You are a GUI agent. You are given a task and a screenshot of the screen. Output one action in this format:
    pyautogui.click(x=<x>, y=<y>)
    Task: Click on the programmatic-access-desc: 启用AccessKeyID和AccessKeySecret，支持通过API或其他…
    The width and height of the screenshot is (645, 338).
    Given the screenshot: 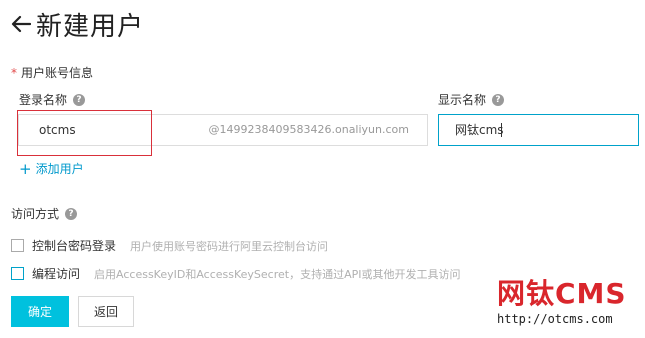 What is the action you would take?
    pyautogui.click(x=277, y=274)
    